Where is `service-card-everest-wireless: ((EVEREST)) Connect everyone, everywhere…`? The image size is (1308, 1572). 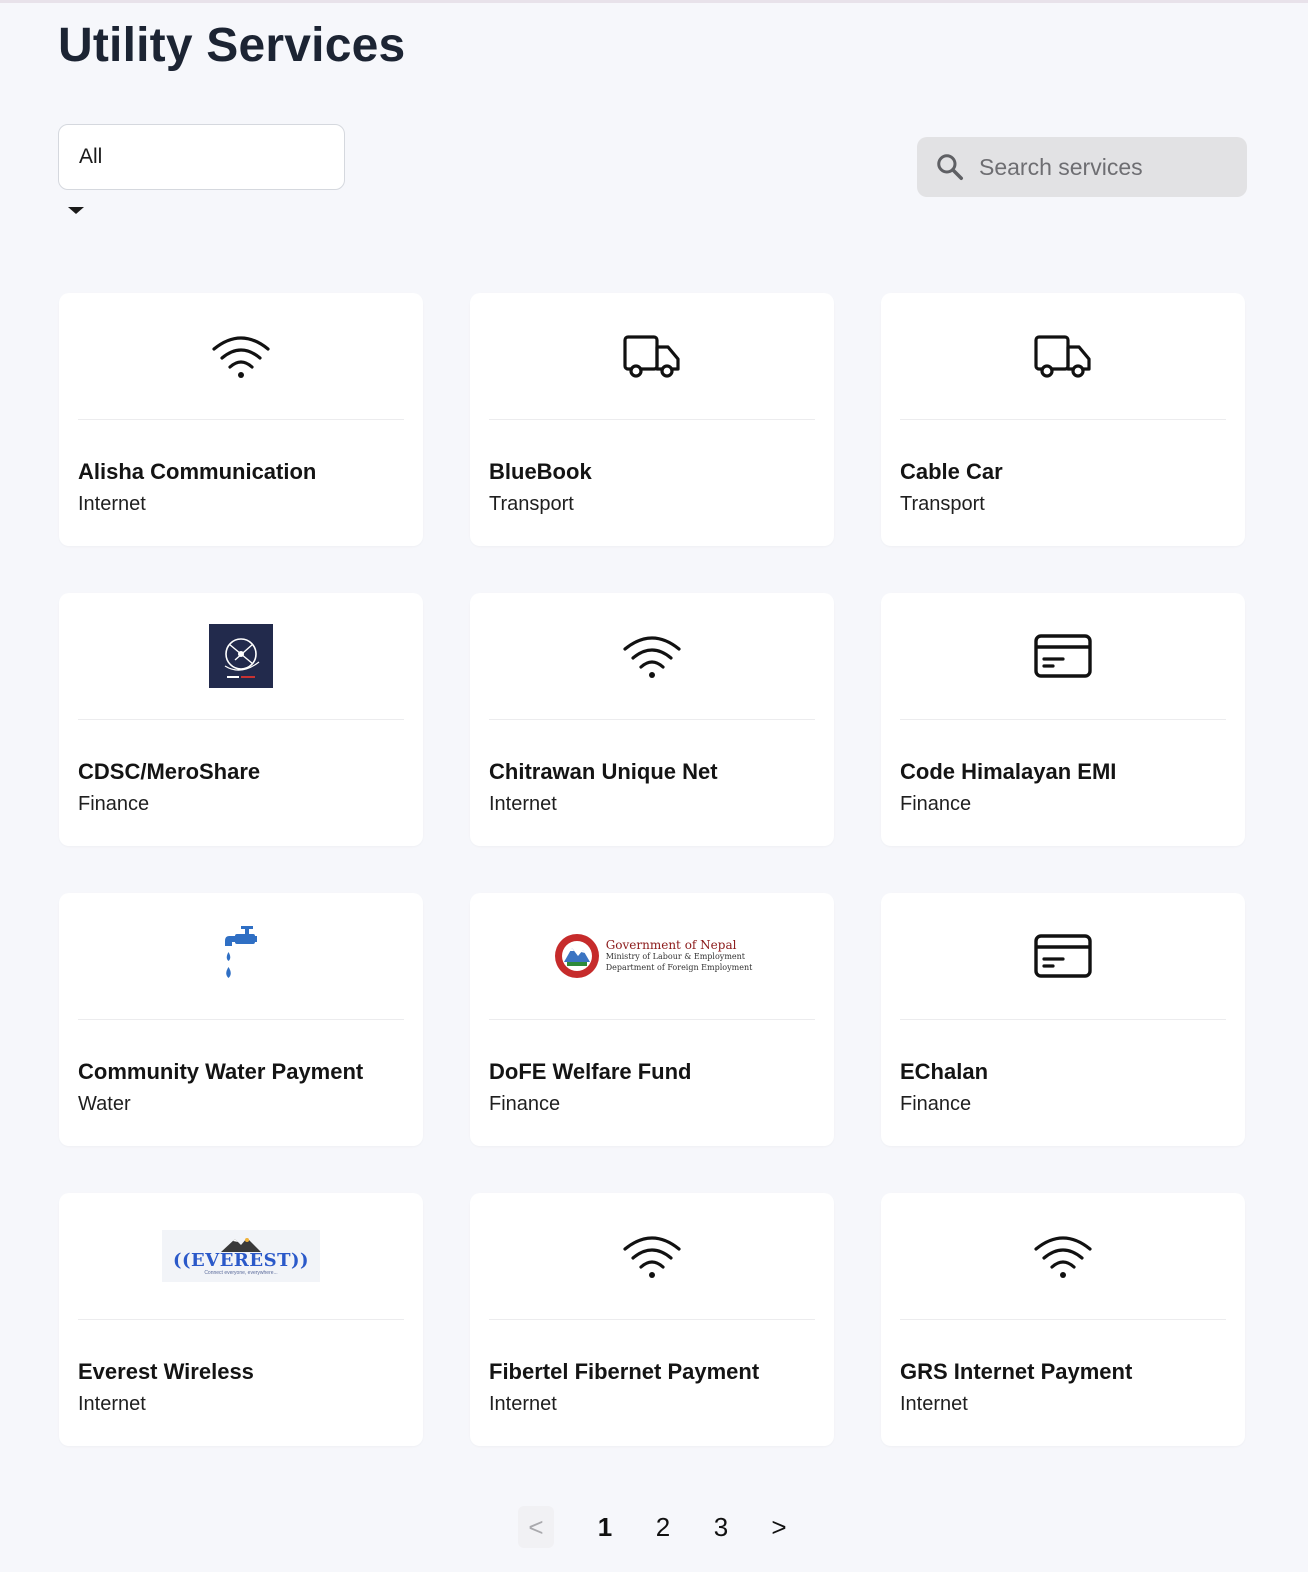 service-card-everest-wireless: ((EVEREST)) Connect everyone, everywhere… is located at coordinates (241, 1319).